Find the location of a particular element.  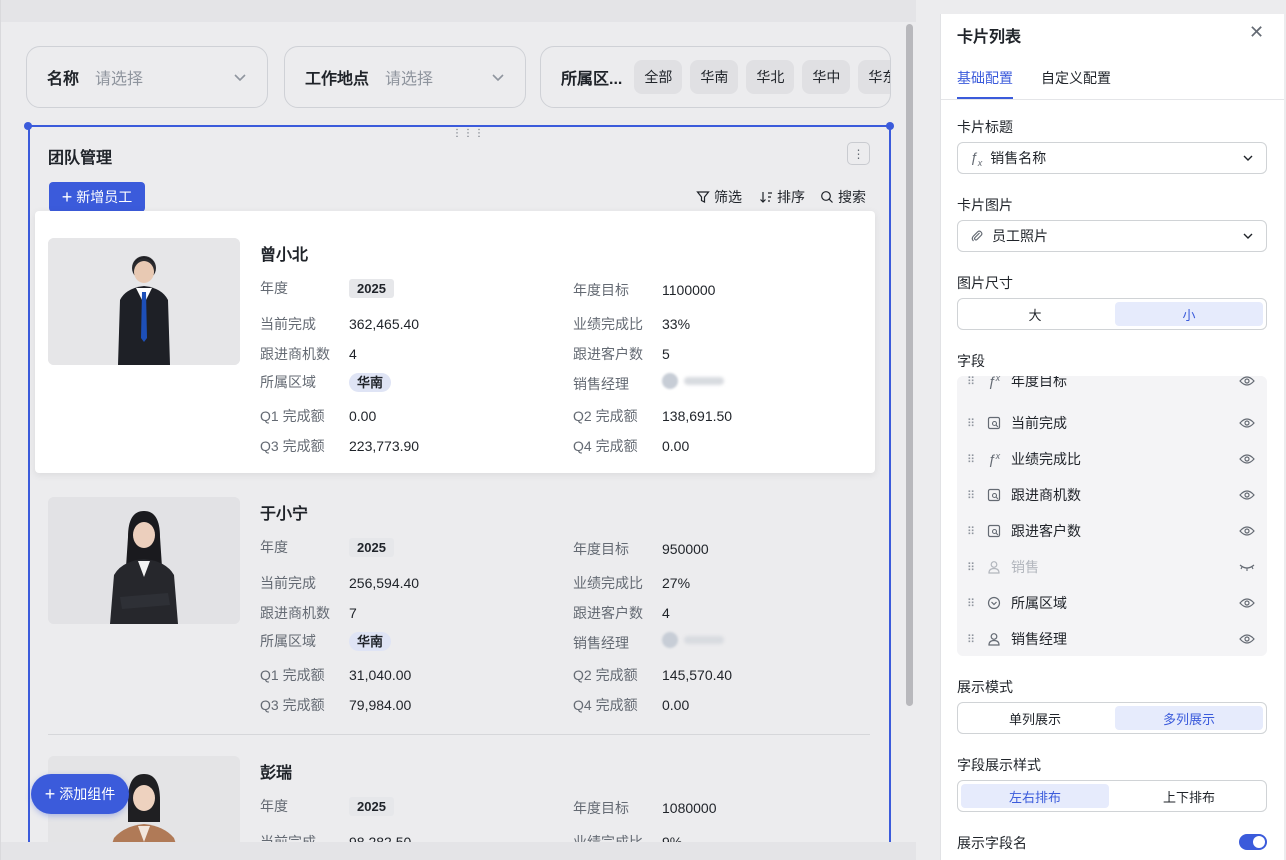

sort-button: 排序 is located at coordinates (782, 197).